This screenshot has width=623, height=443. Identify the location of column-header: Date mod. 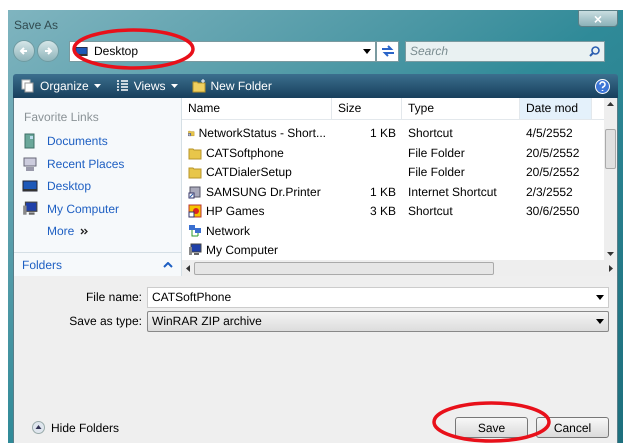
(556, 108).